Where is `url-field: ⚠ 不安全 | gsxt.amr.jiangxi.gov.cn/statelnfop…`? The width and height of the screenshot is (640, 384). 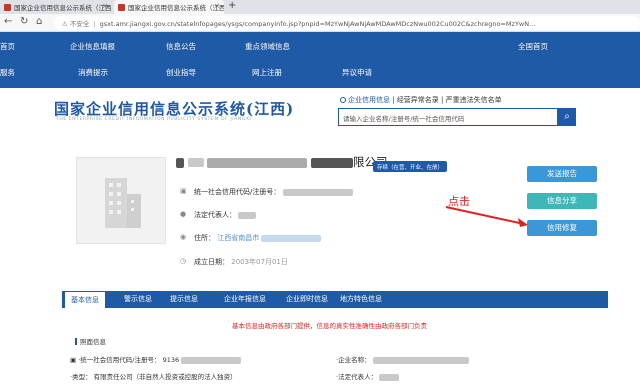 url-field: ⚠ 不安全 | gsxt.amr.jiangxi.gov.cn/statelnfop… is located at coordinates (347, 23).